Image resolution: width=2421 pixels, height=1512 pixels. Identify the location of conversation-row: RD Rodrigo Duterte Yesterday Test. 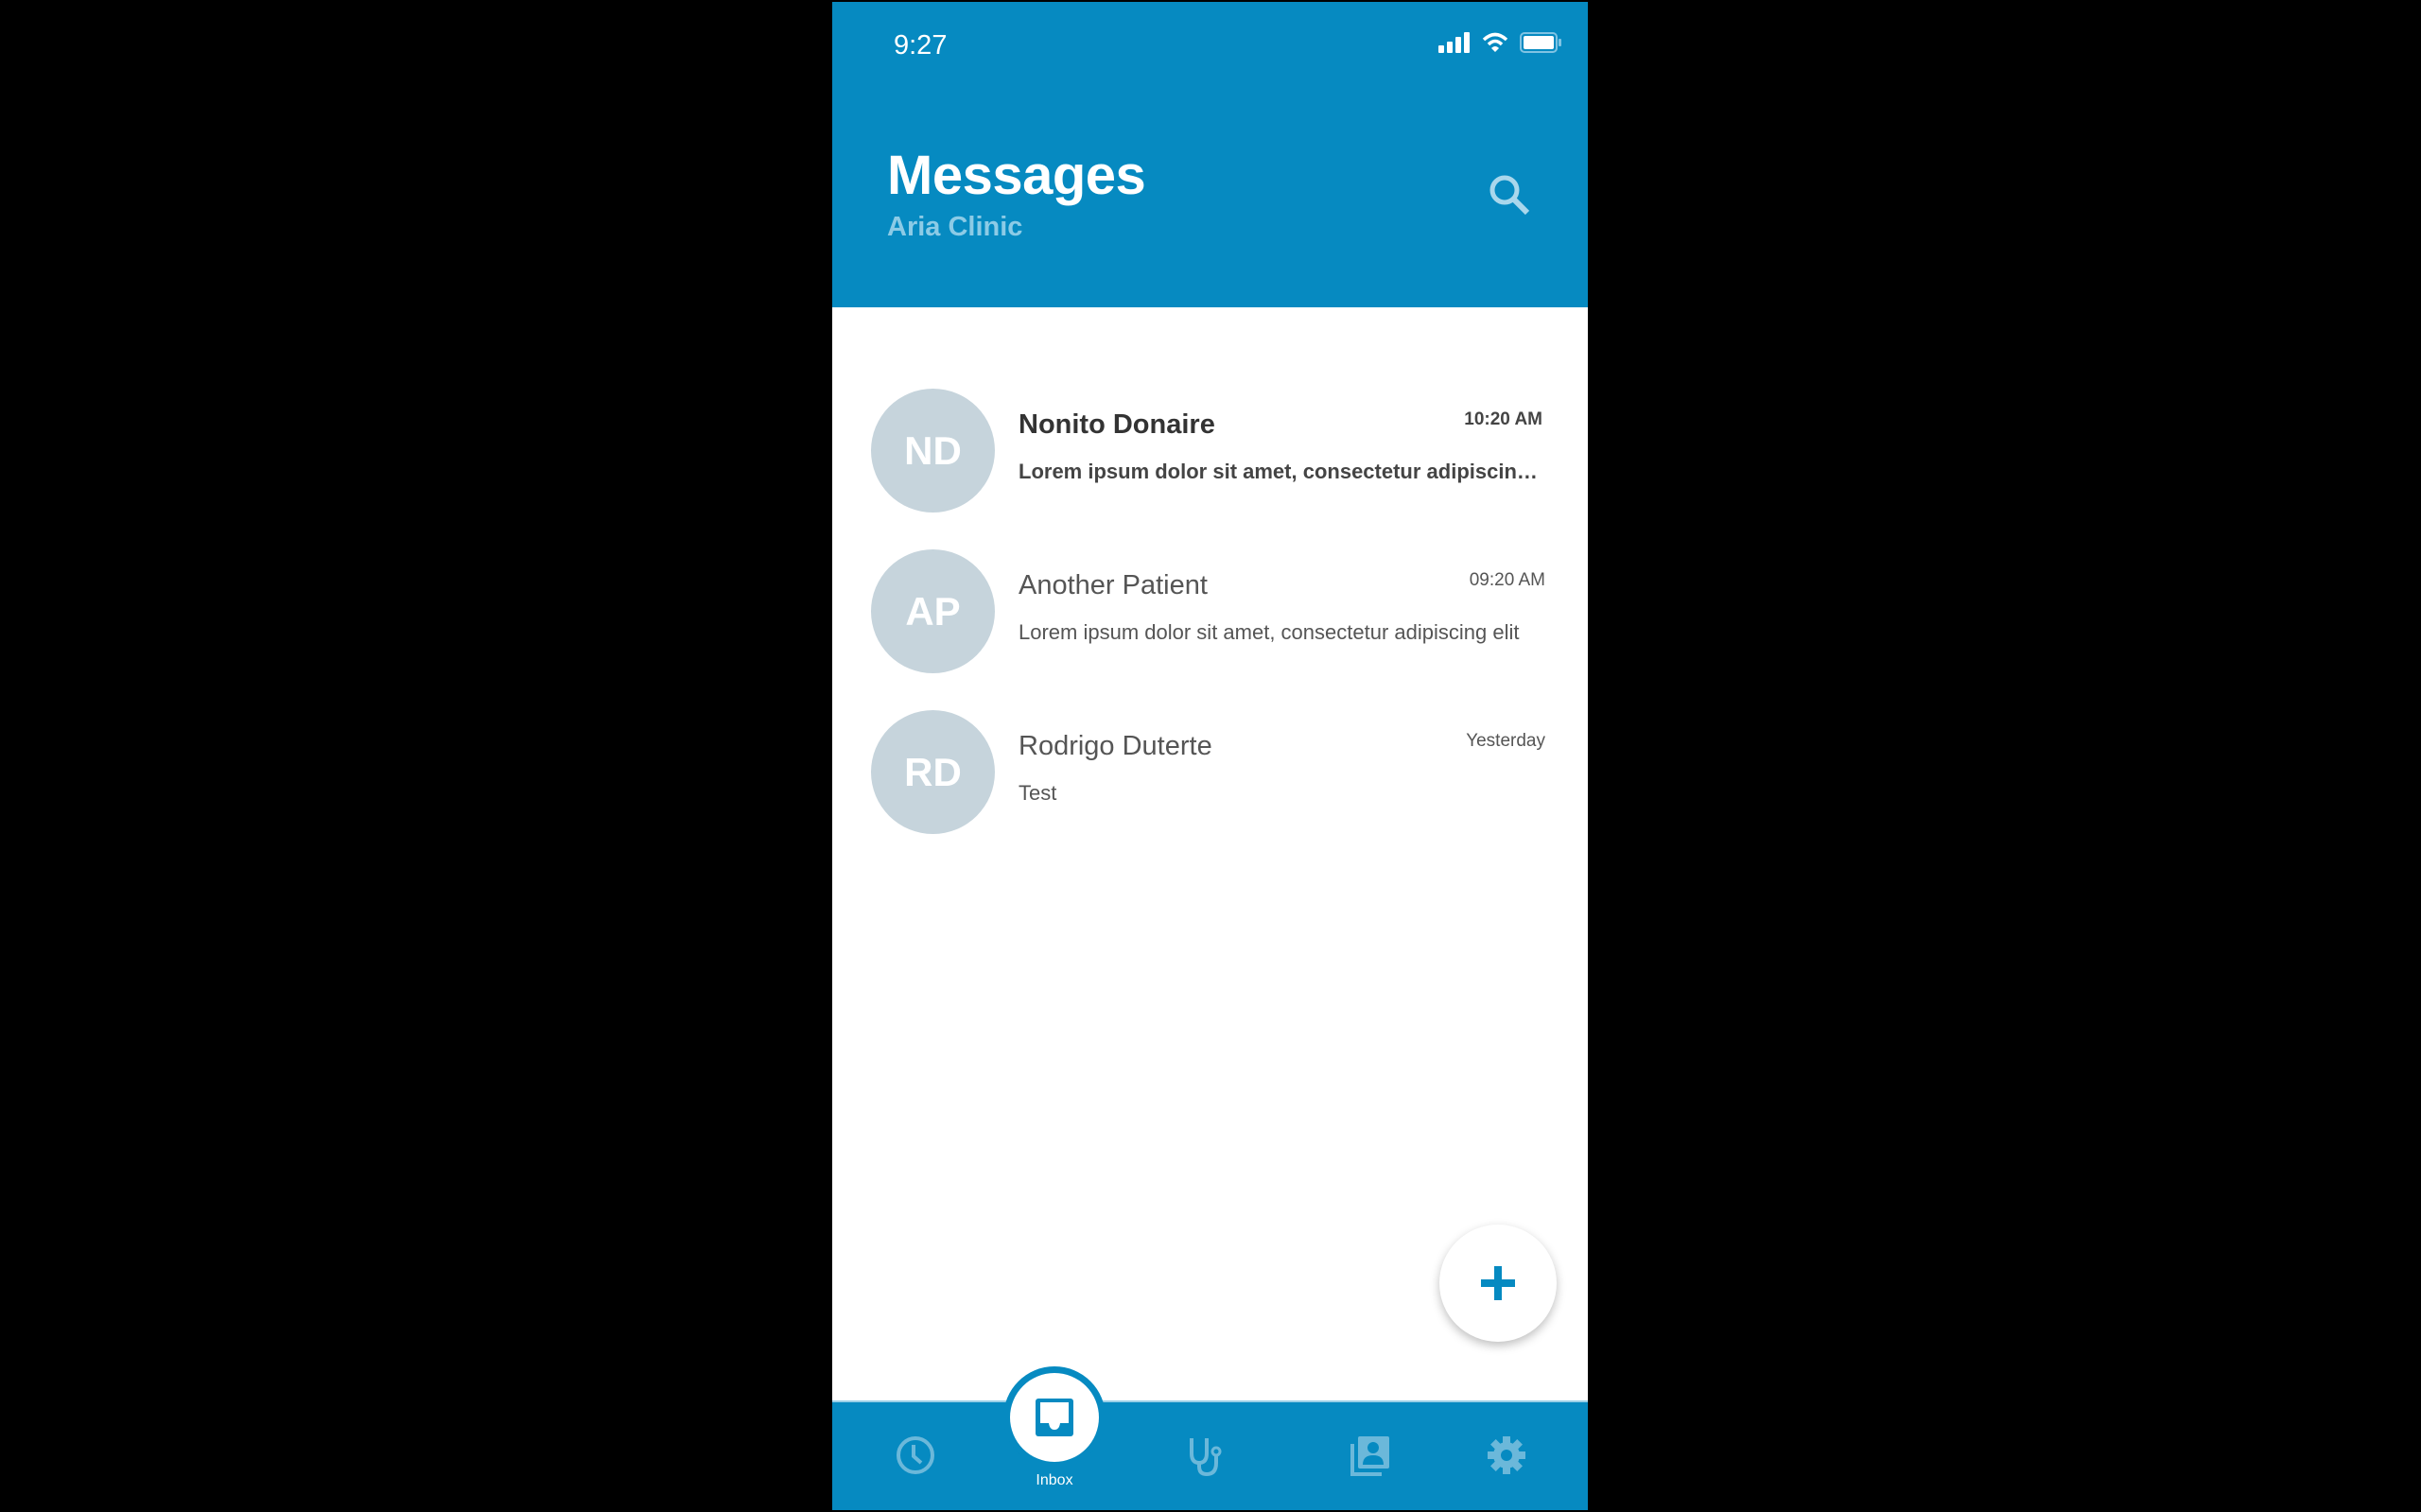
(1210, 781).